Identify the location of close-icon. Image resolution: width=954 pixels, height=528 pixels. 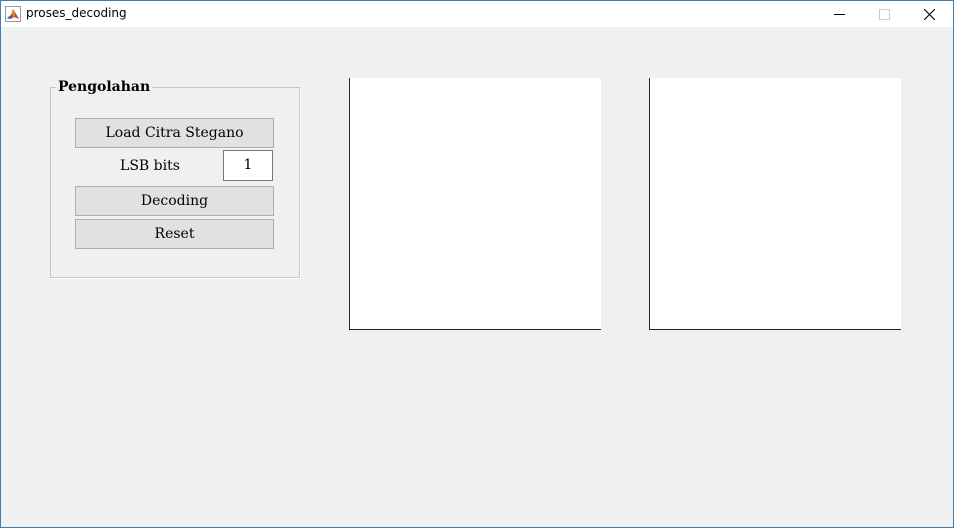
(929, 14).